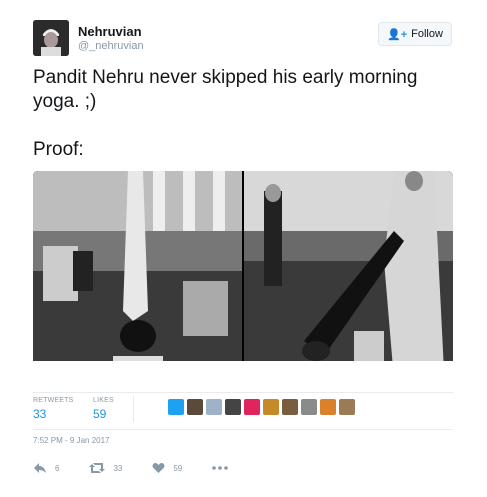 The image size is (487, 497). What do you see at coordinates (111, 46) in the screenshot?
I see `author-handle: @_nehruvian` at bounding box center [111, 46].